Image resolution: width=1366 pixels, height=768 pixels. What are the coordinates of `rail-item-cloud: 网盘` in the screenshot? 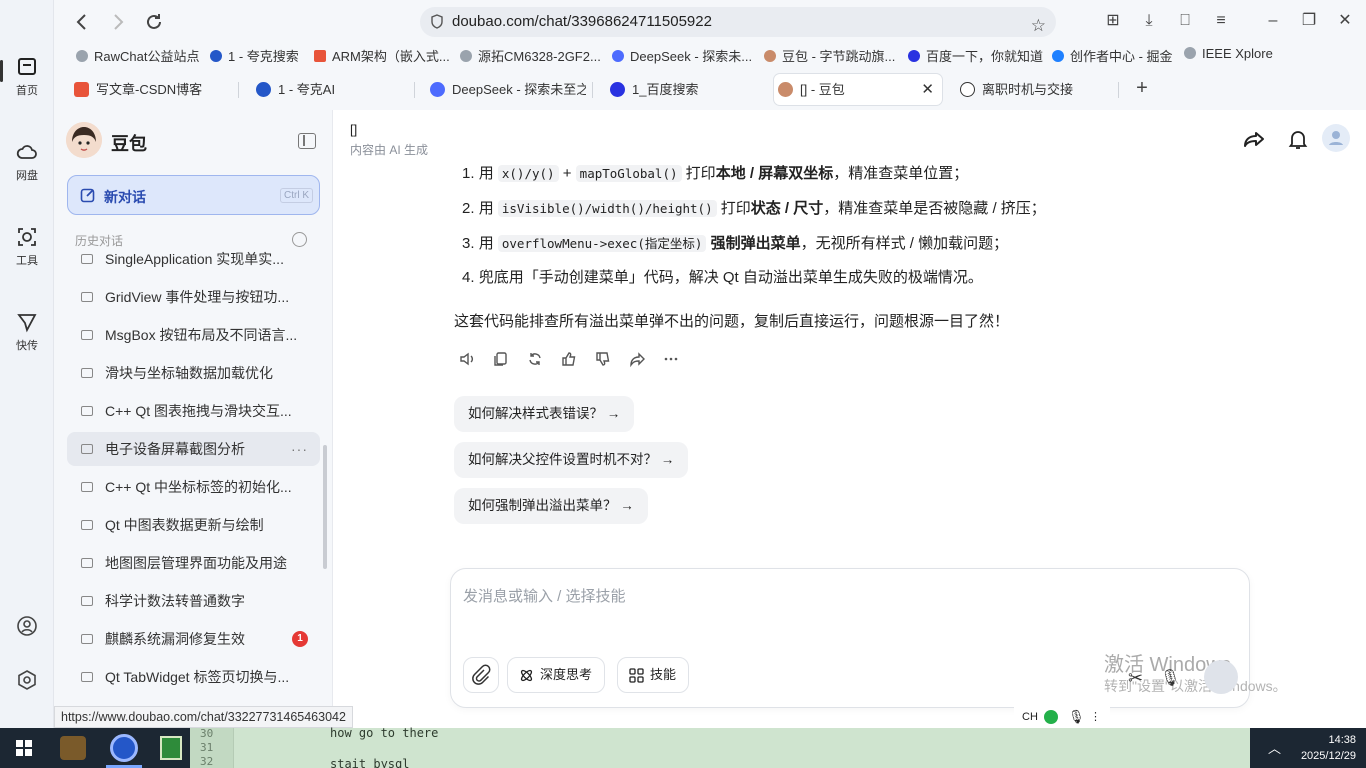 It's located at (27, 162).